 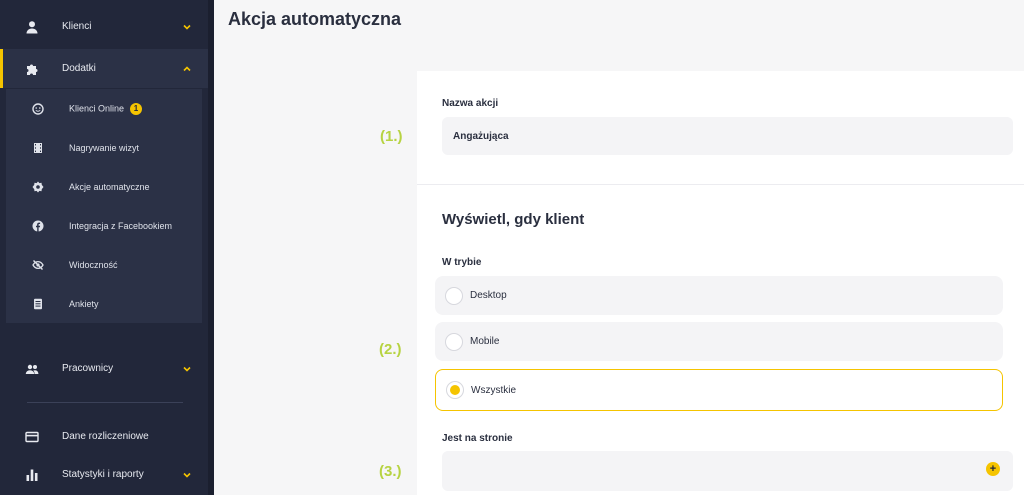 I want to click on section-title: Wyświetl, gdy klient, so click(x=513, y=219).